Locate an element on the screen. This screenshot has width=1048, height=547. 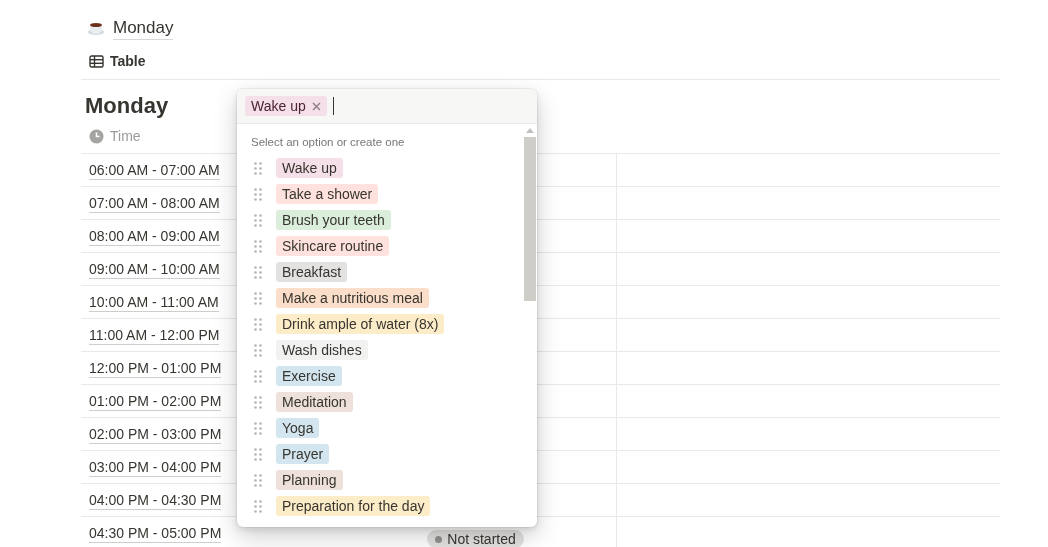
time-cell: 03:00 PM - 04:00 PM is located at coordinates (155, 467).